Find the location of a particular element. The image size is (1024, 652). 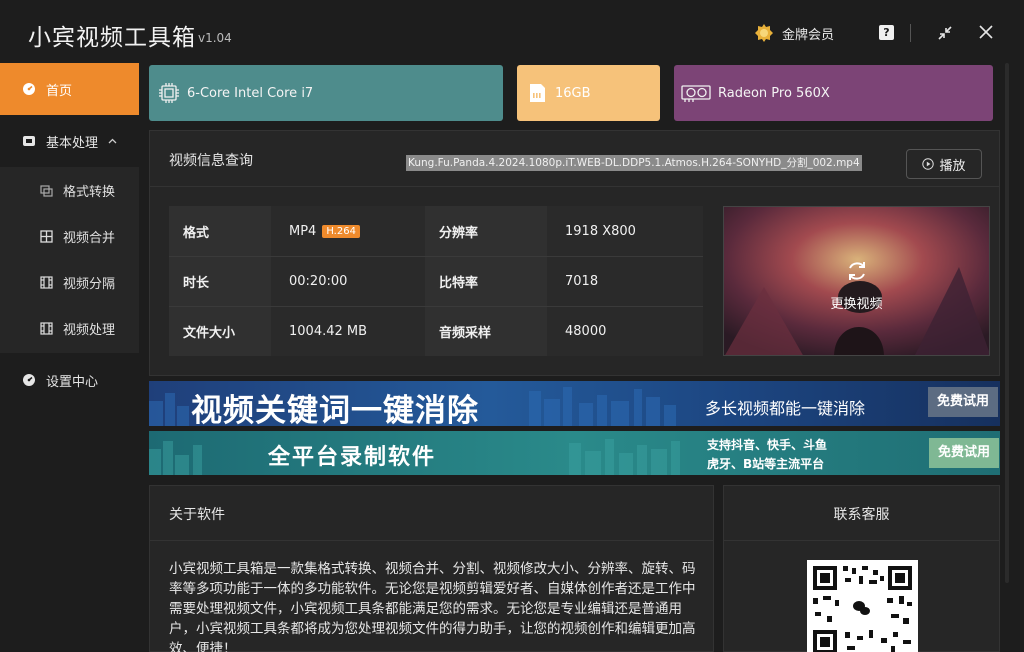

sidebar-item-video-process: 视频处理 is located at coordinates (69, 328).